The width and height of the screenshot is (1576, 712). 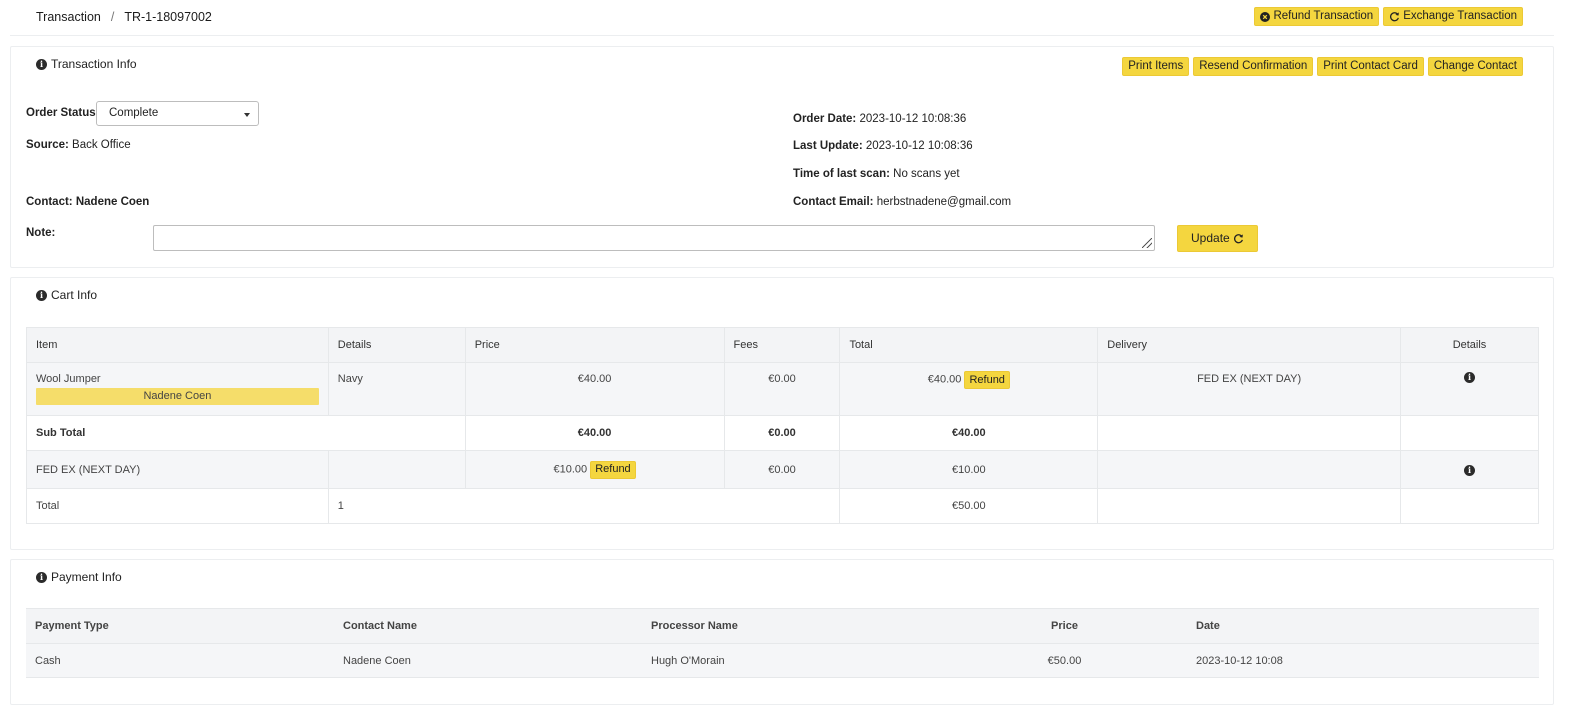 What do you see at coordinates (396, 345) in the screenshot?
I see `cart-header-details: Details` at bounding box center [396, 345].